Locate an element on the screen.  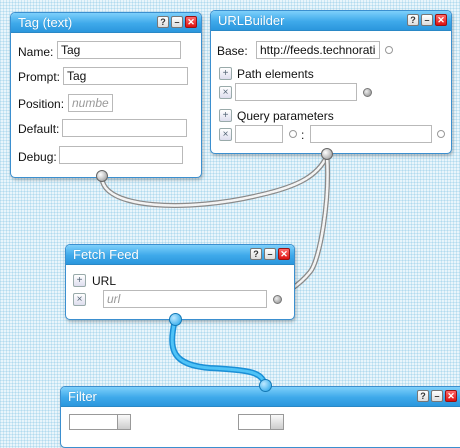
base-input-terminal is located at coordinates (389, 50).